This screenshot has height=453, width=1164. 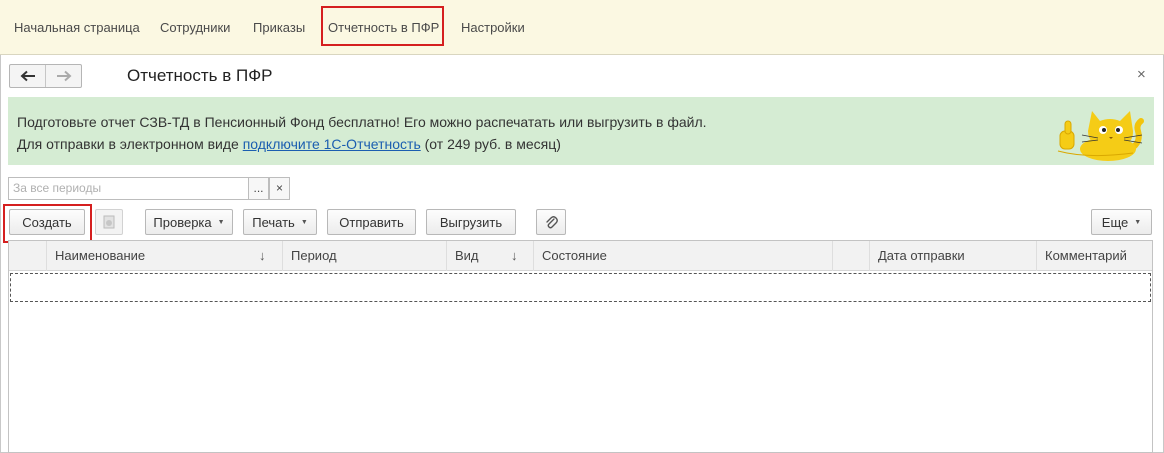 What do you see at coordinates (182, 222) in the screenshot?
I see `check-button-label: Проверка` at bounding box center [182, 222].